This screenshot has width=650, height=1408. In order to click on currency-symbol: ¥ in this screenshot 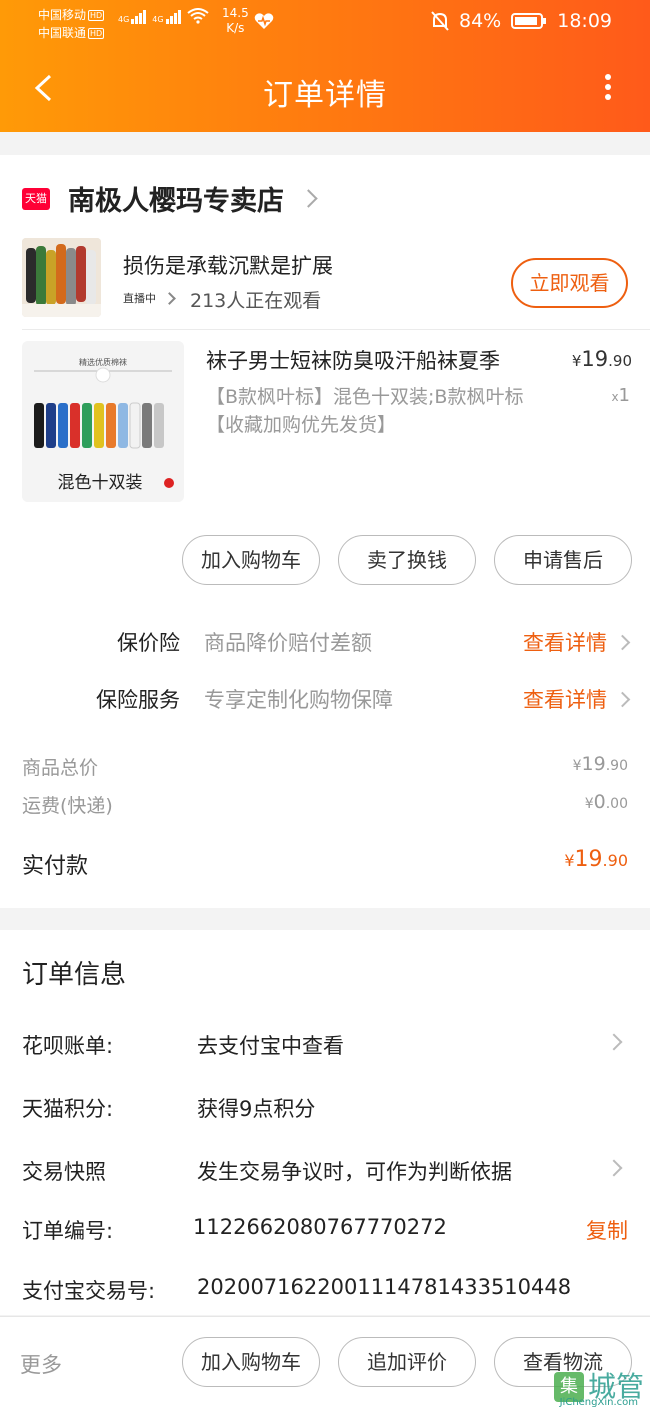, I will do `click(576, 361)`.